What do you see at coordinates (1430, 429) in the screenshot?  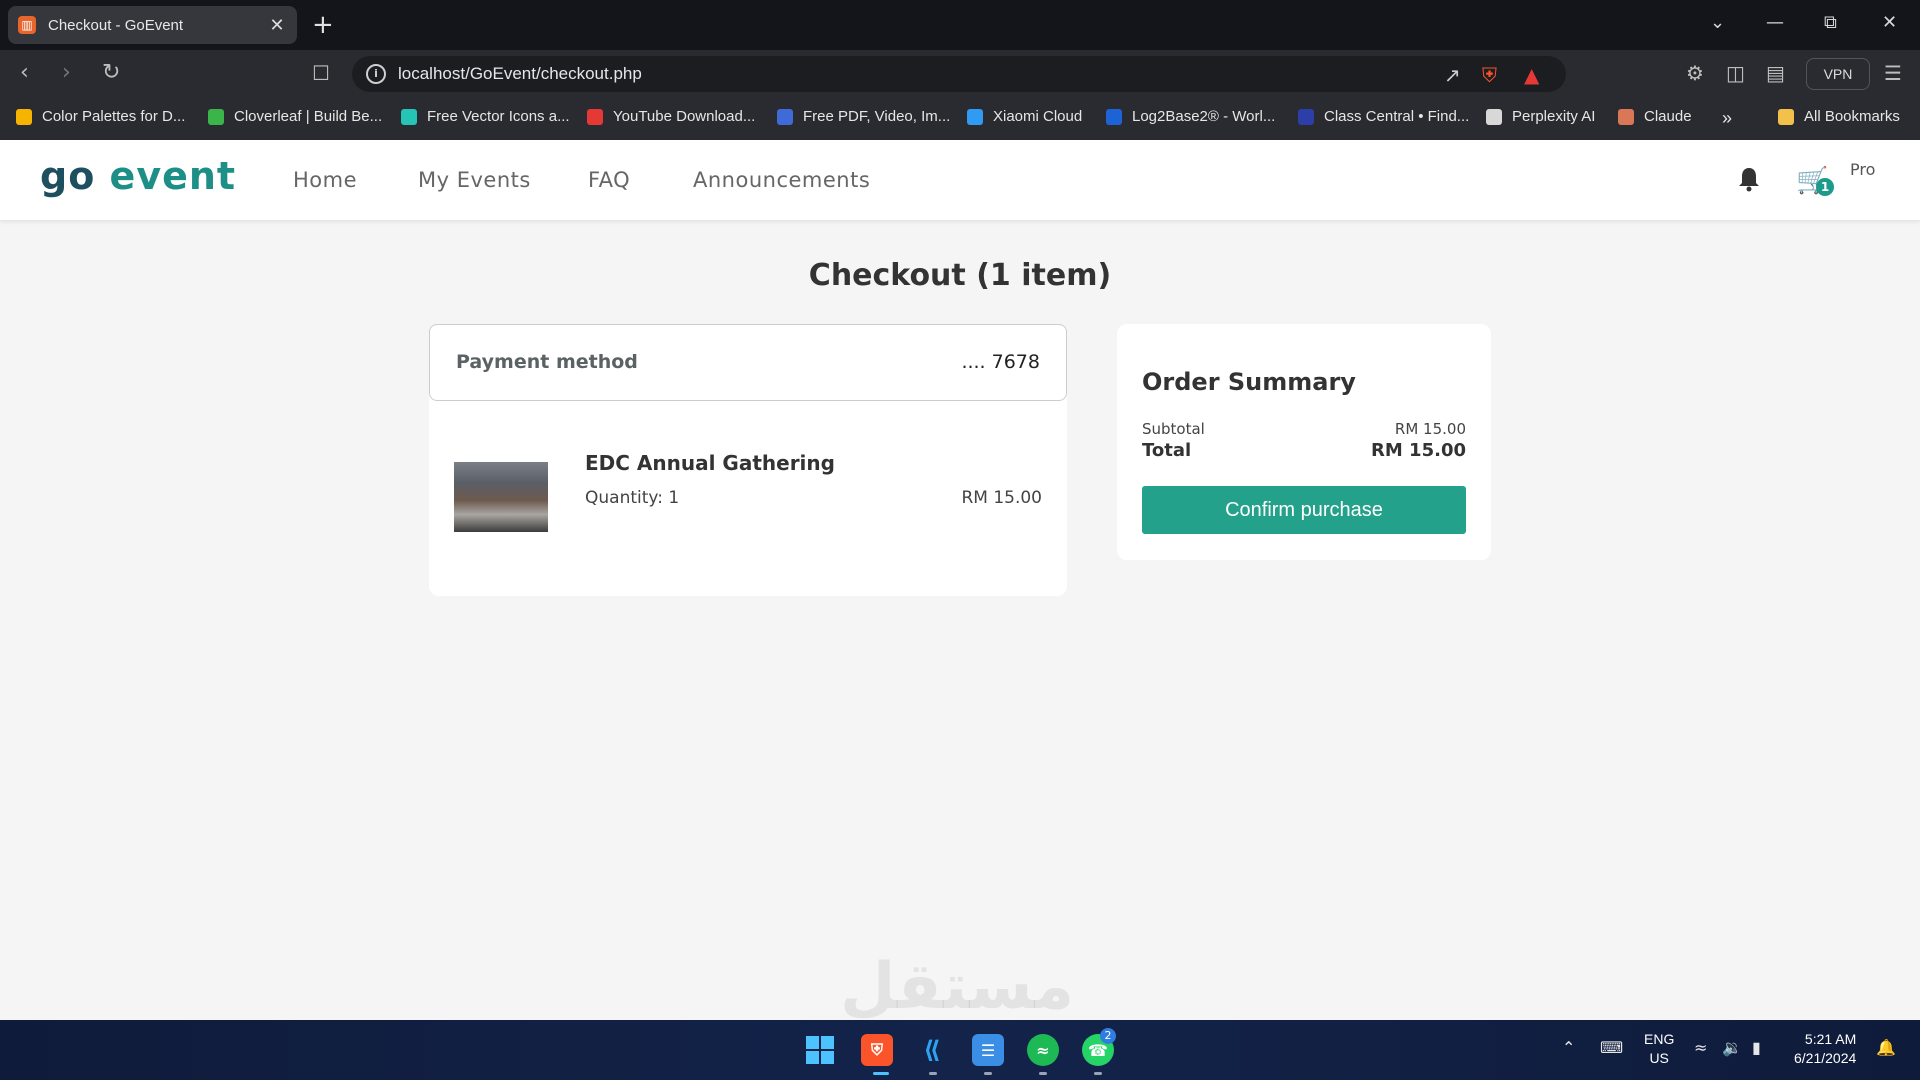 I see `subtotal-value: RM 15.00` at bounding box center [1430, 429].